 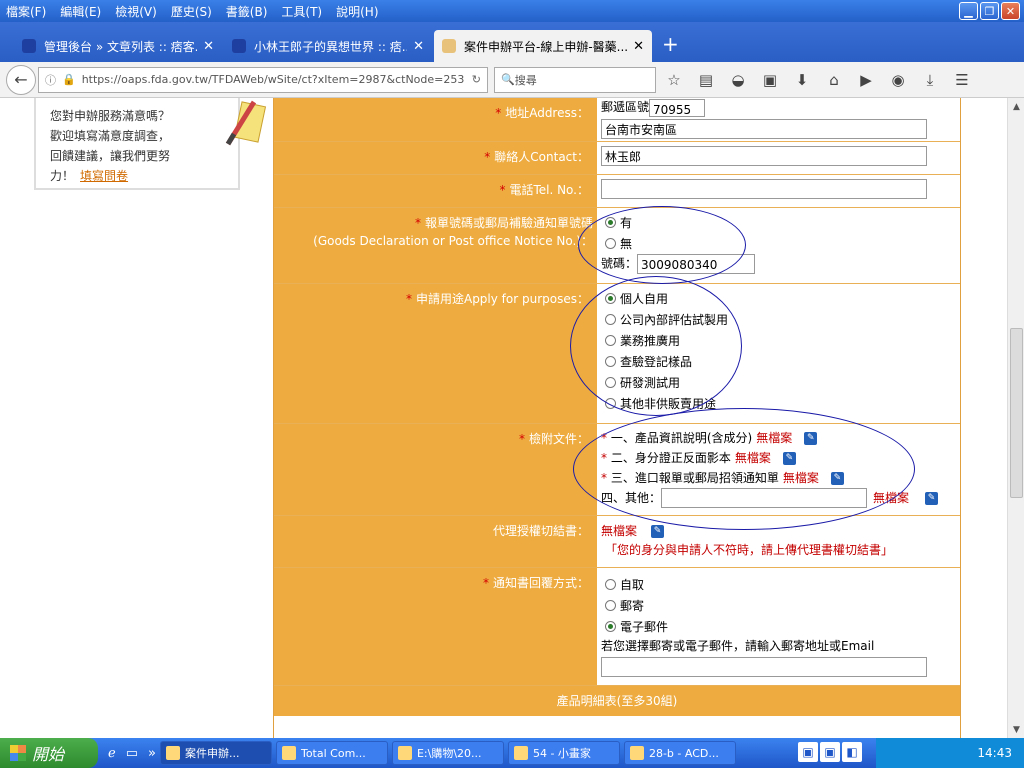 What do you see at coordinates (132, 753) in the screenshot?
I see `quicklaunch-icon: ▭` at bounding box center [132, 753].